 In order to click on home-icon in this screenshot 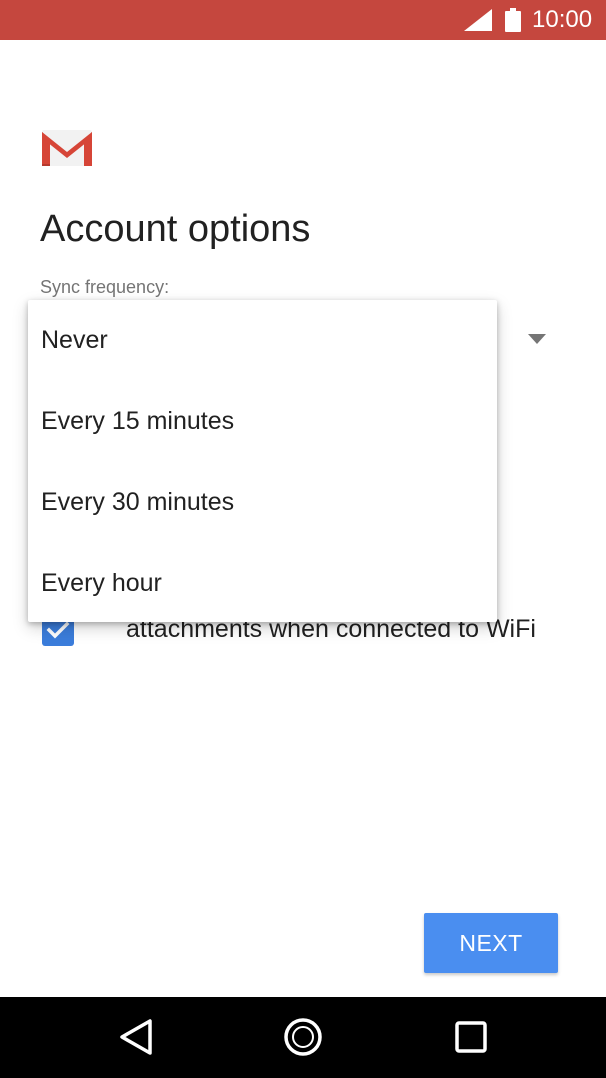, I will do `click(303, 1037)`.